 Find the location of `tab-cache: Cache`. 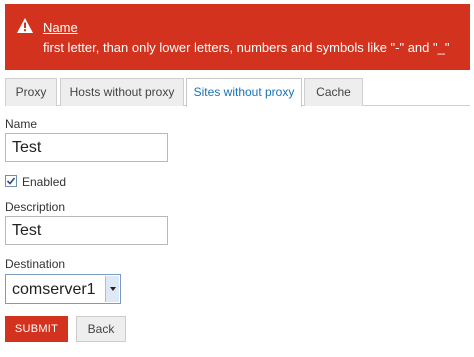

tab-cache: Cache is located at coordinates (333, 92).